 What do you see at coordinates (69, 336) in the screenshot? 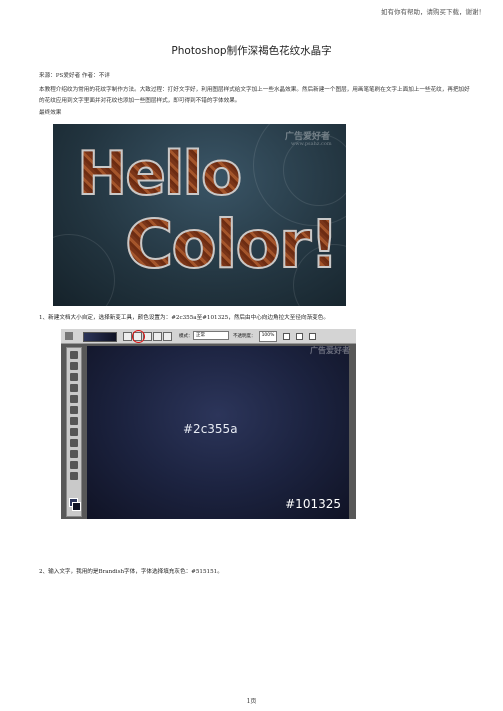
I see `gradient-tool-icon` at bounding box center [69, 336].